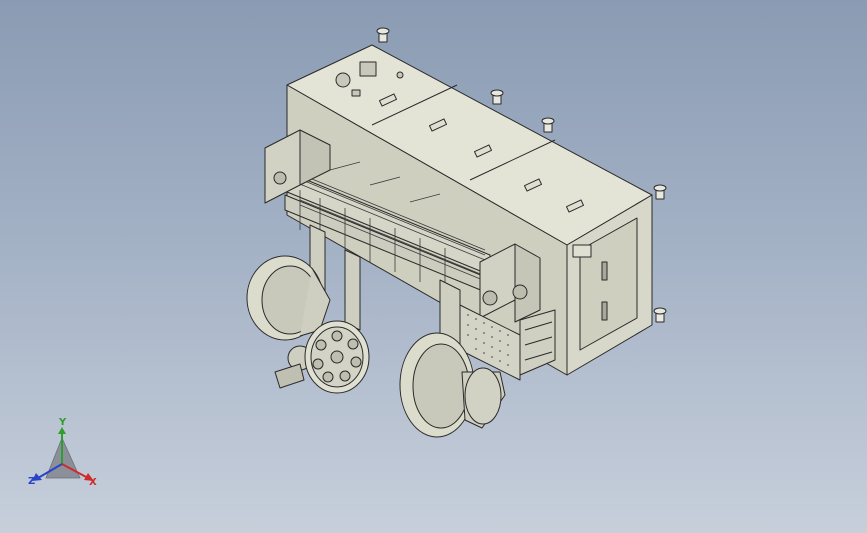 The width and height of the screenshot is (867, 533). Describe the element at coordinates (63, 454) in the screenshot. I see `triad-axes` at that location.